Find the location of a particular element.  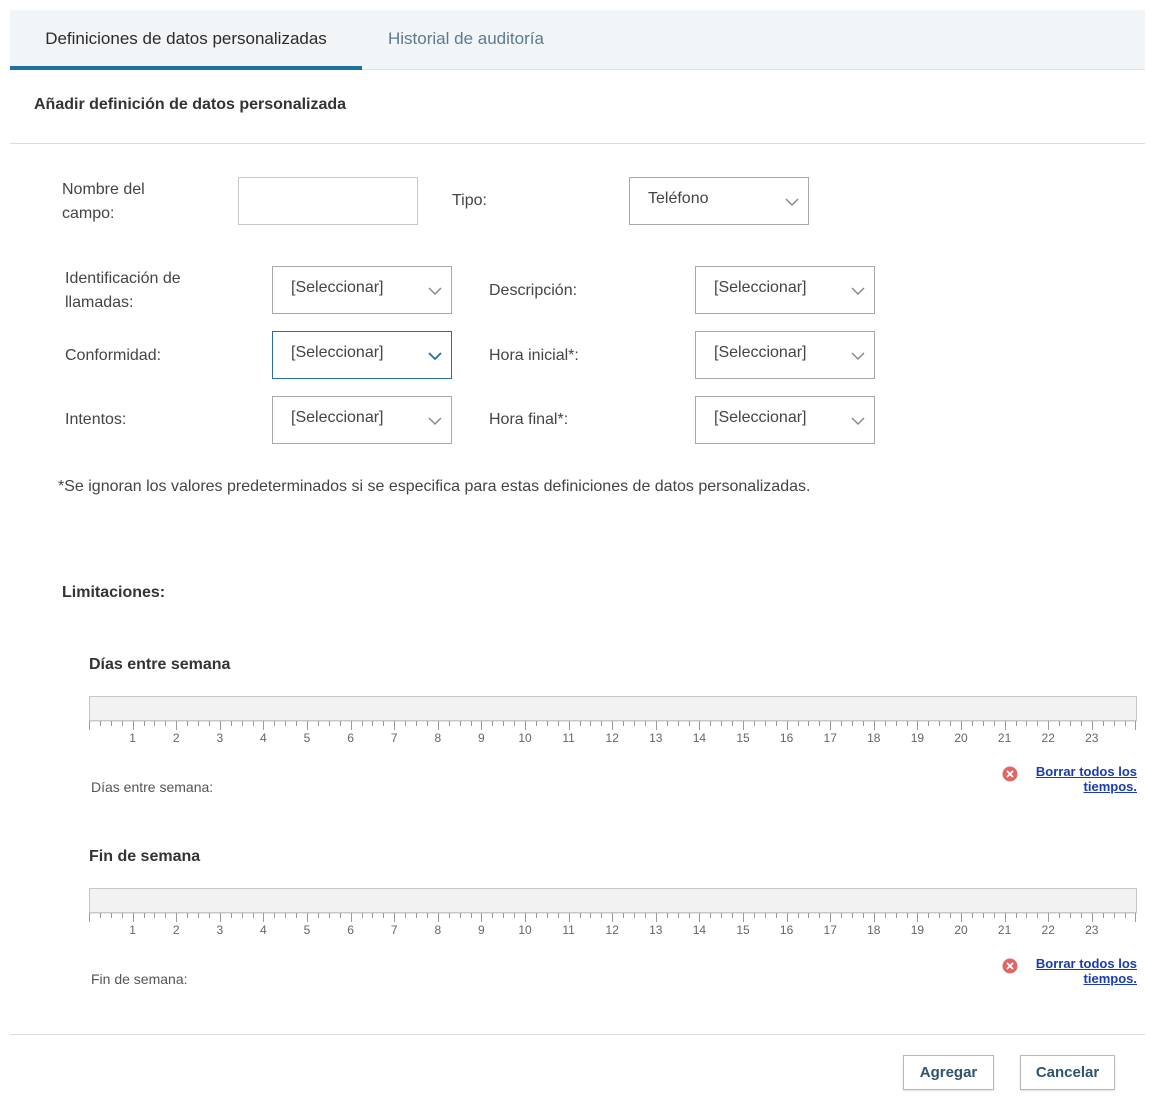

weekdays-timeline-bar is located at coordinates (613, 708).